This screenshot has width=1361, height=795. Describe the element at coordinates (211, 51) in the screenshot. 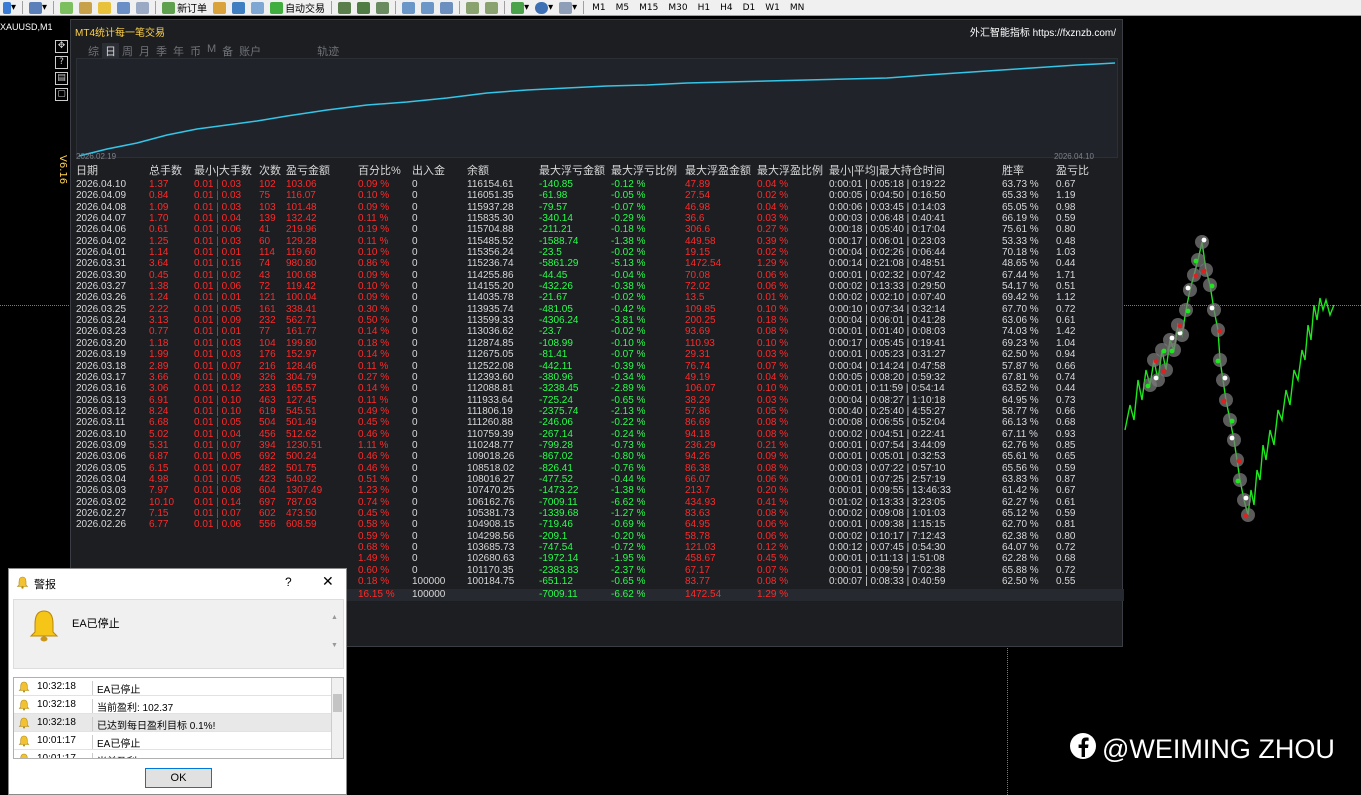

I see `tab-7: M` at that location.